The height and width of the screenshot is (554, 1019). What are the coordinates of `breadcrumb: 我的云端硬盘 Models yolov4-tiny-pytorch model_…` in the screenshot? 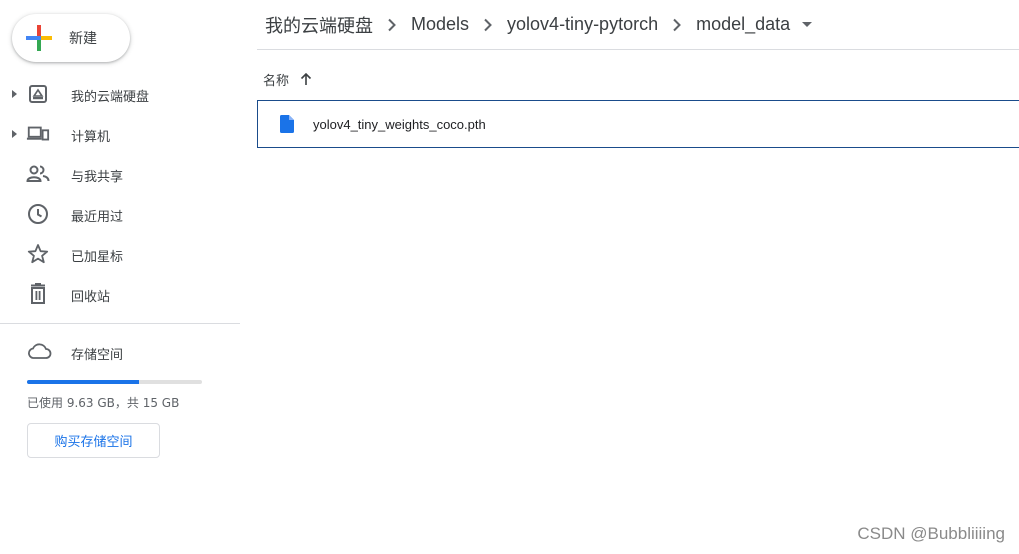 It's located at (638, 25).